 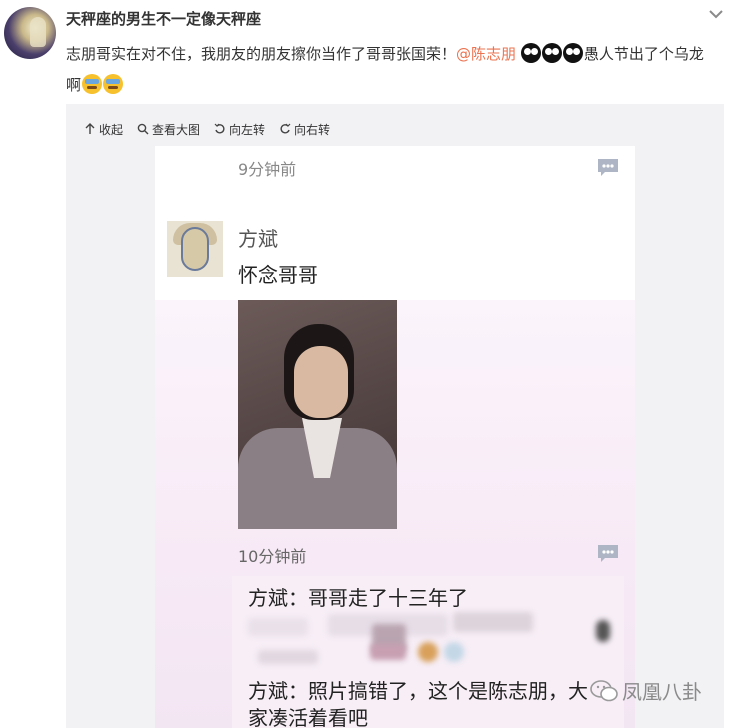 What do you see at coordinates (358, 598) in the screenshot?
I see `reply-1: 方斌：哥哥走了十三年了` at bounding box center [358, 598].